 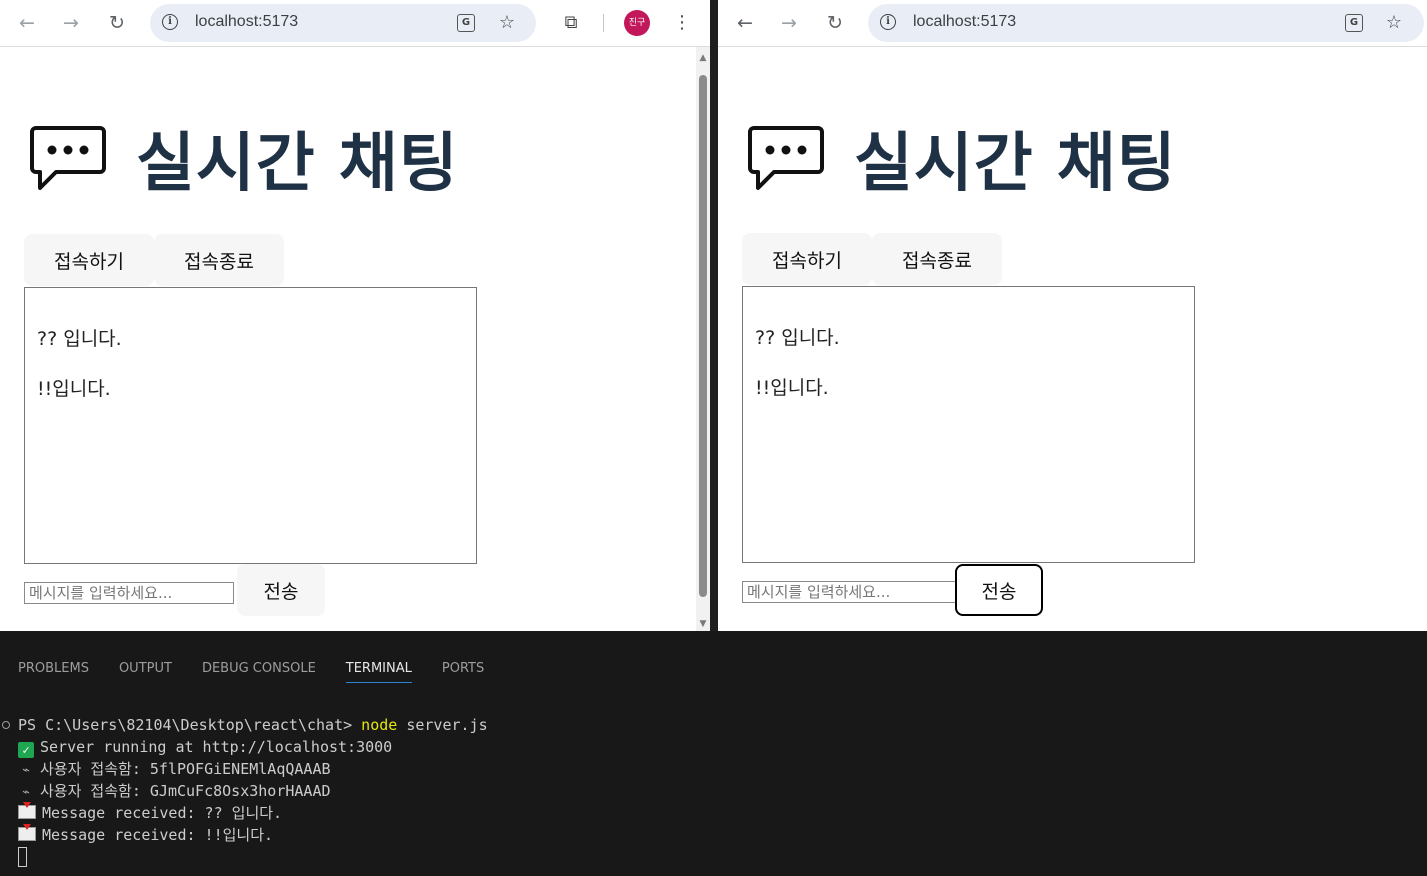 I want to click on terminal-args: server.js, so click(x=442, y=725).